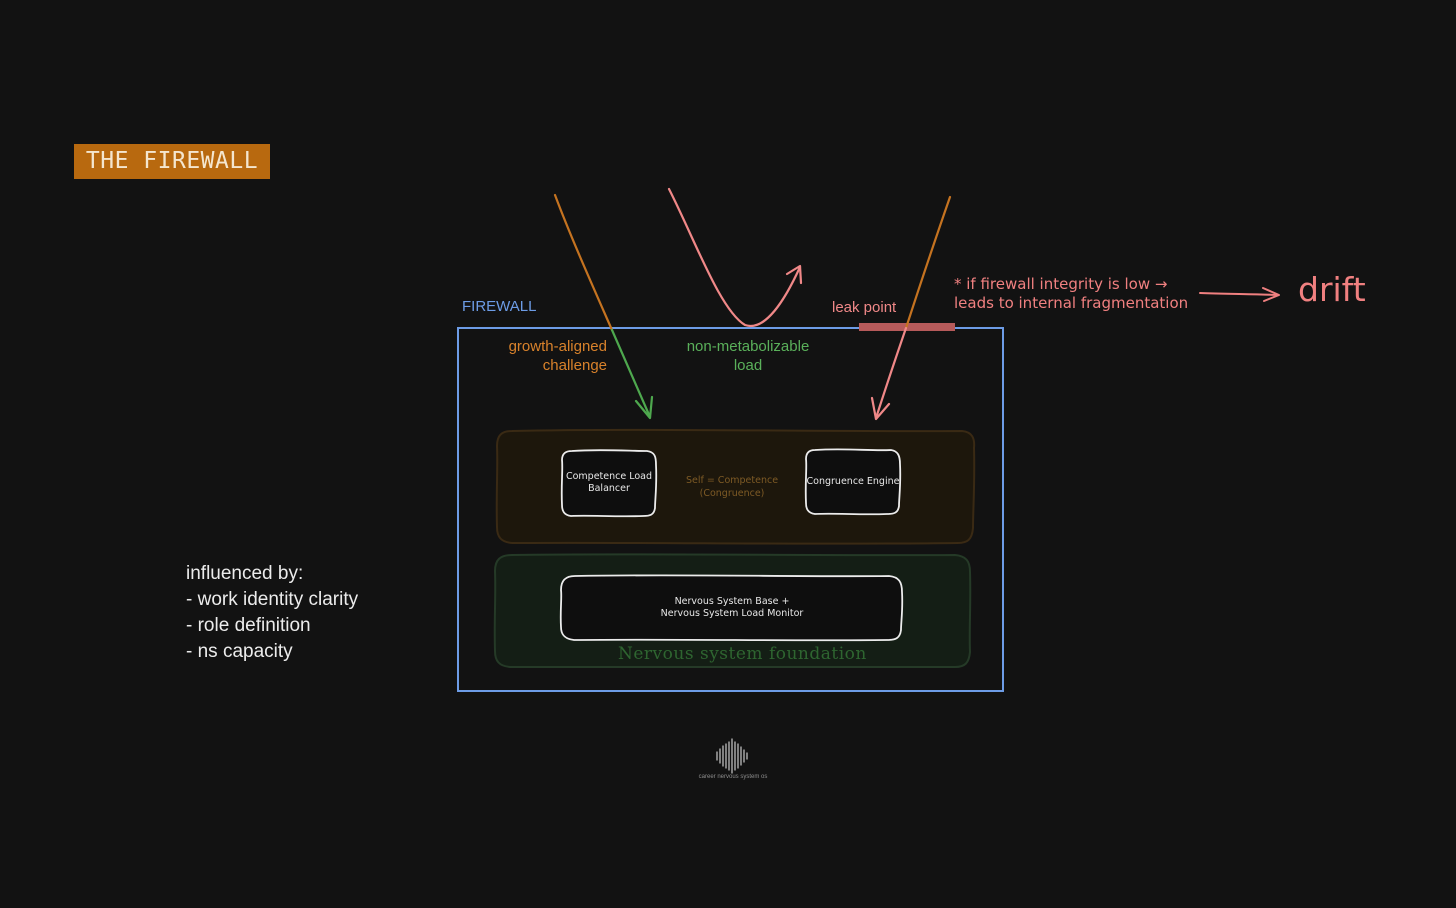  Describe the element at coordinates (583, 262) in the screenshot. I see `growth-arrow-outer` at that location.